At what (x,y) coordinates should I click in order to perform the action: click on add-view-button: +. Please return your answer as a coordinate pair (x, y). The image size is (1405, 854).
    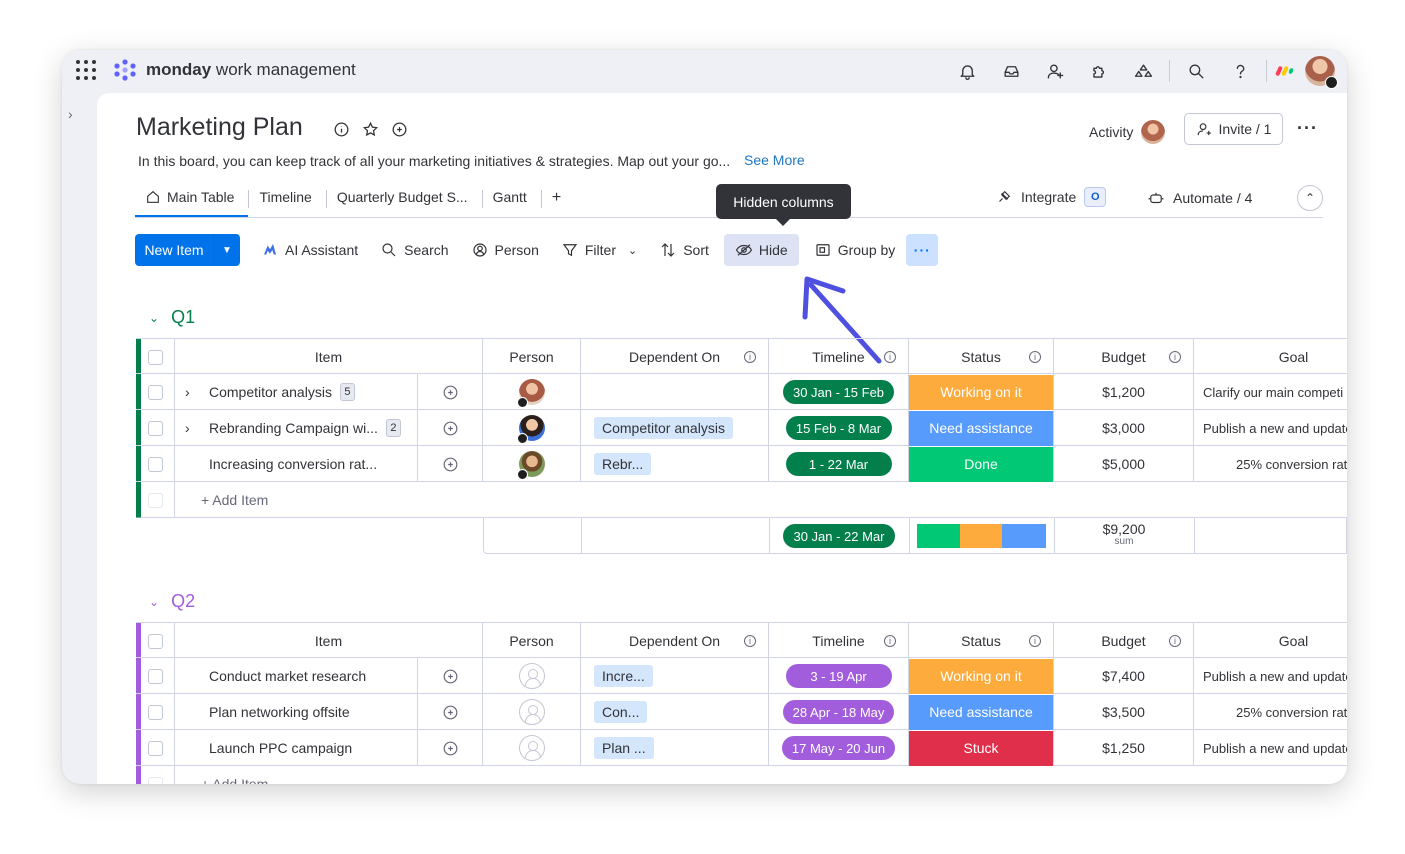
    Looking at the image, I should click on (558, 198).